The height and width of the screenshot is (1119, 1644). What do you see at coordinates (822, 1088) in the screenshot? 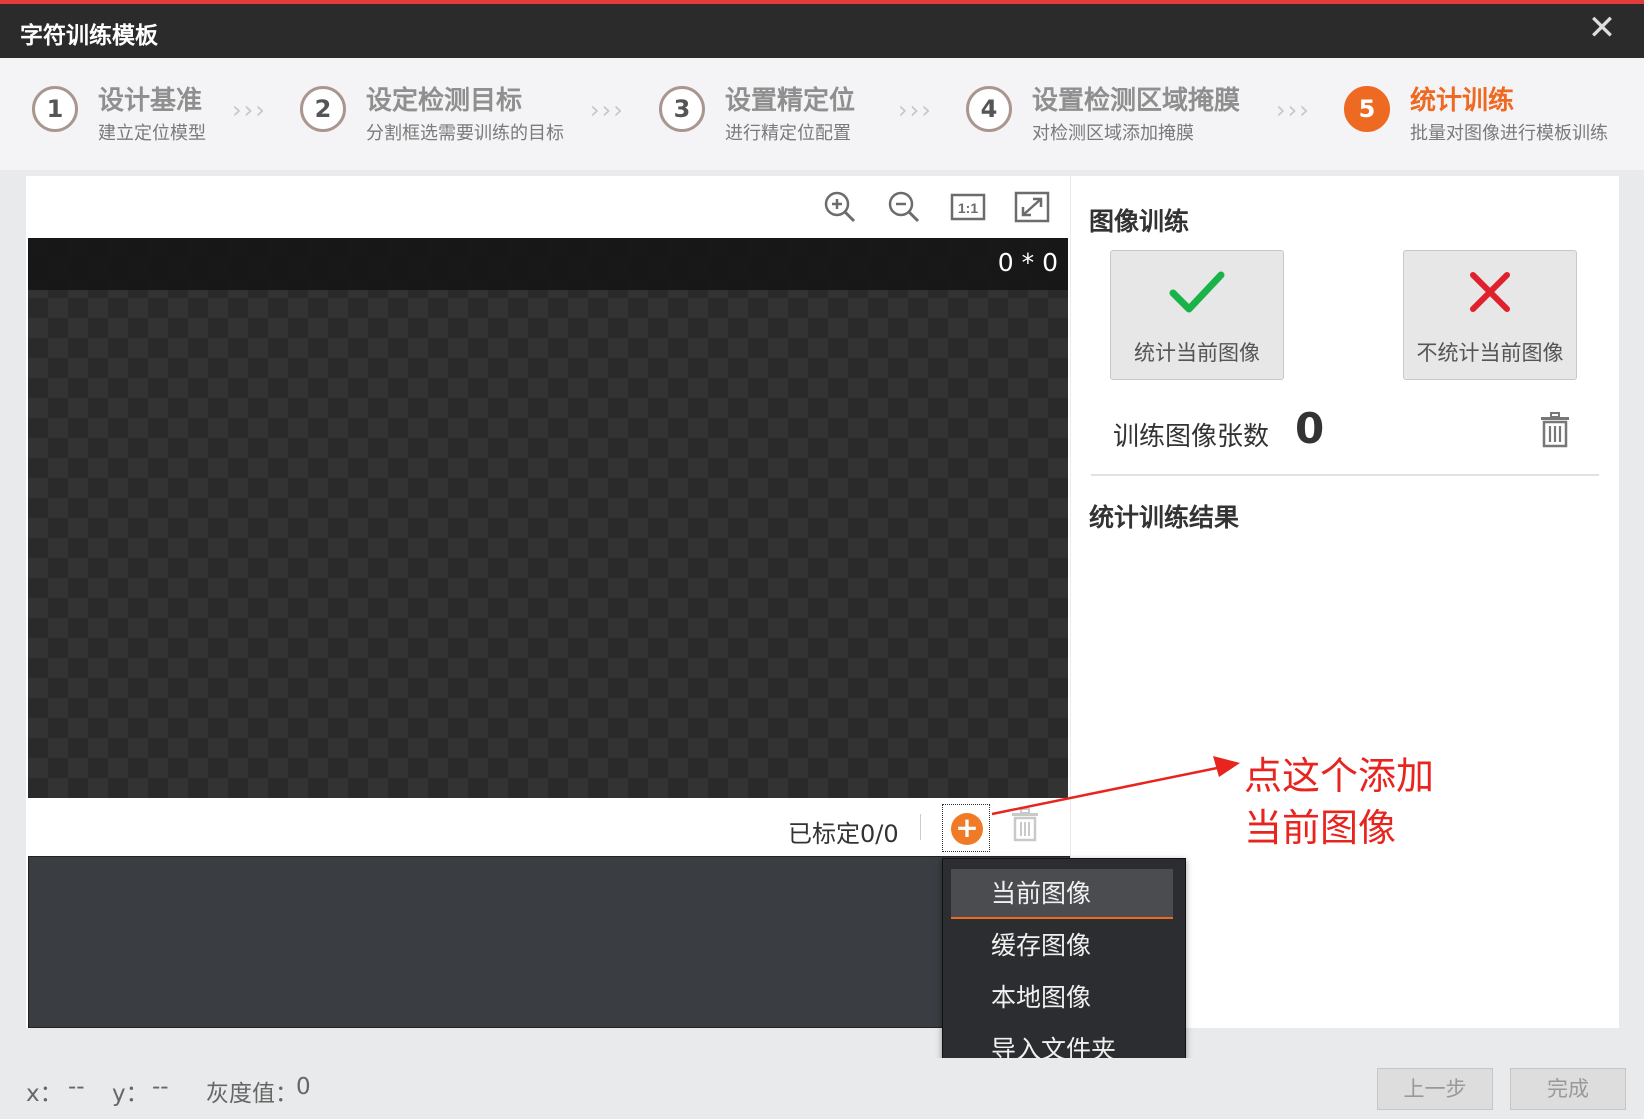
I see `status-bar: x： -- y： -- 灰度值： 0 上一步 完成` at bounding box center [822, 1088].